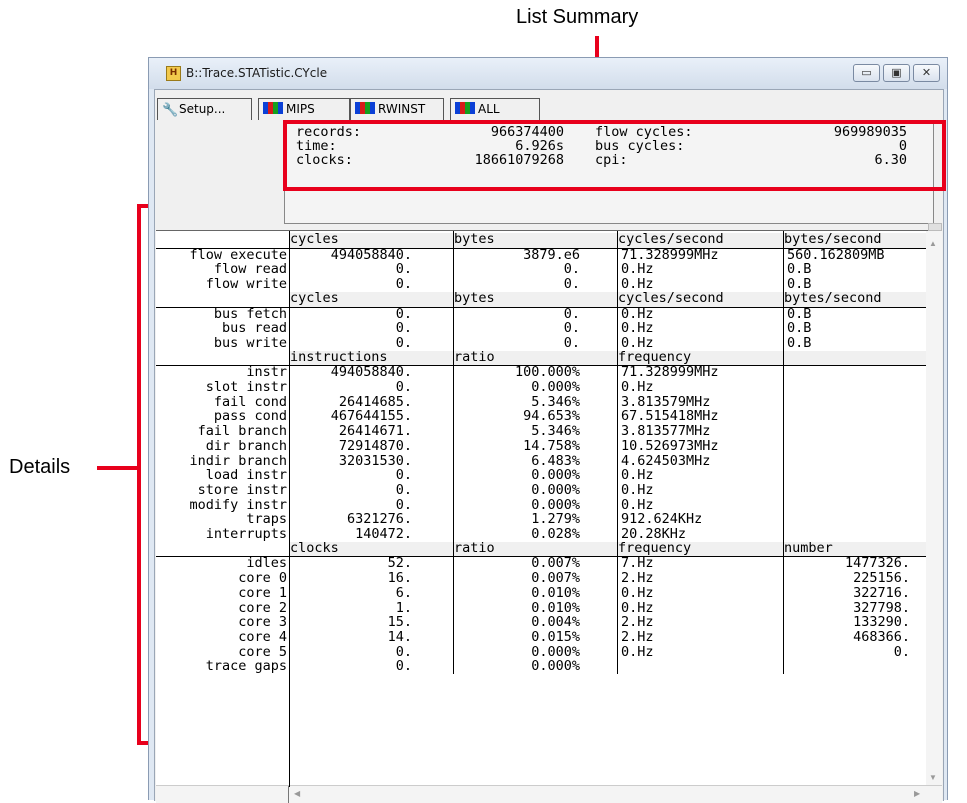  Describe the element at coordinates (555, 578) in the screenshot. I see `value-cell: 0.007%` at that location.